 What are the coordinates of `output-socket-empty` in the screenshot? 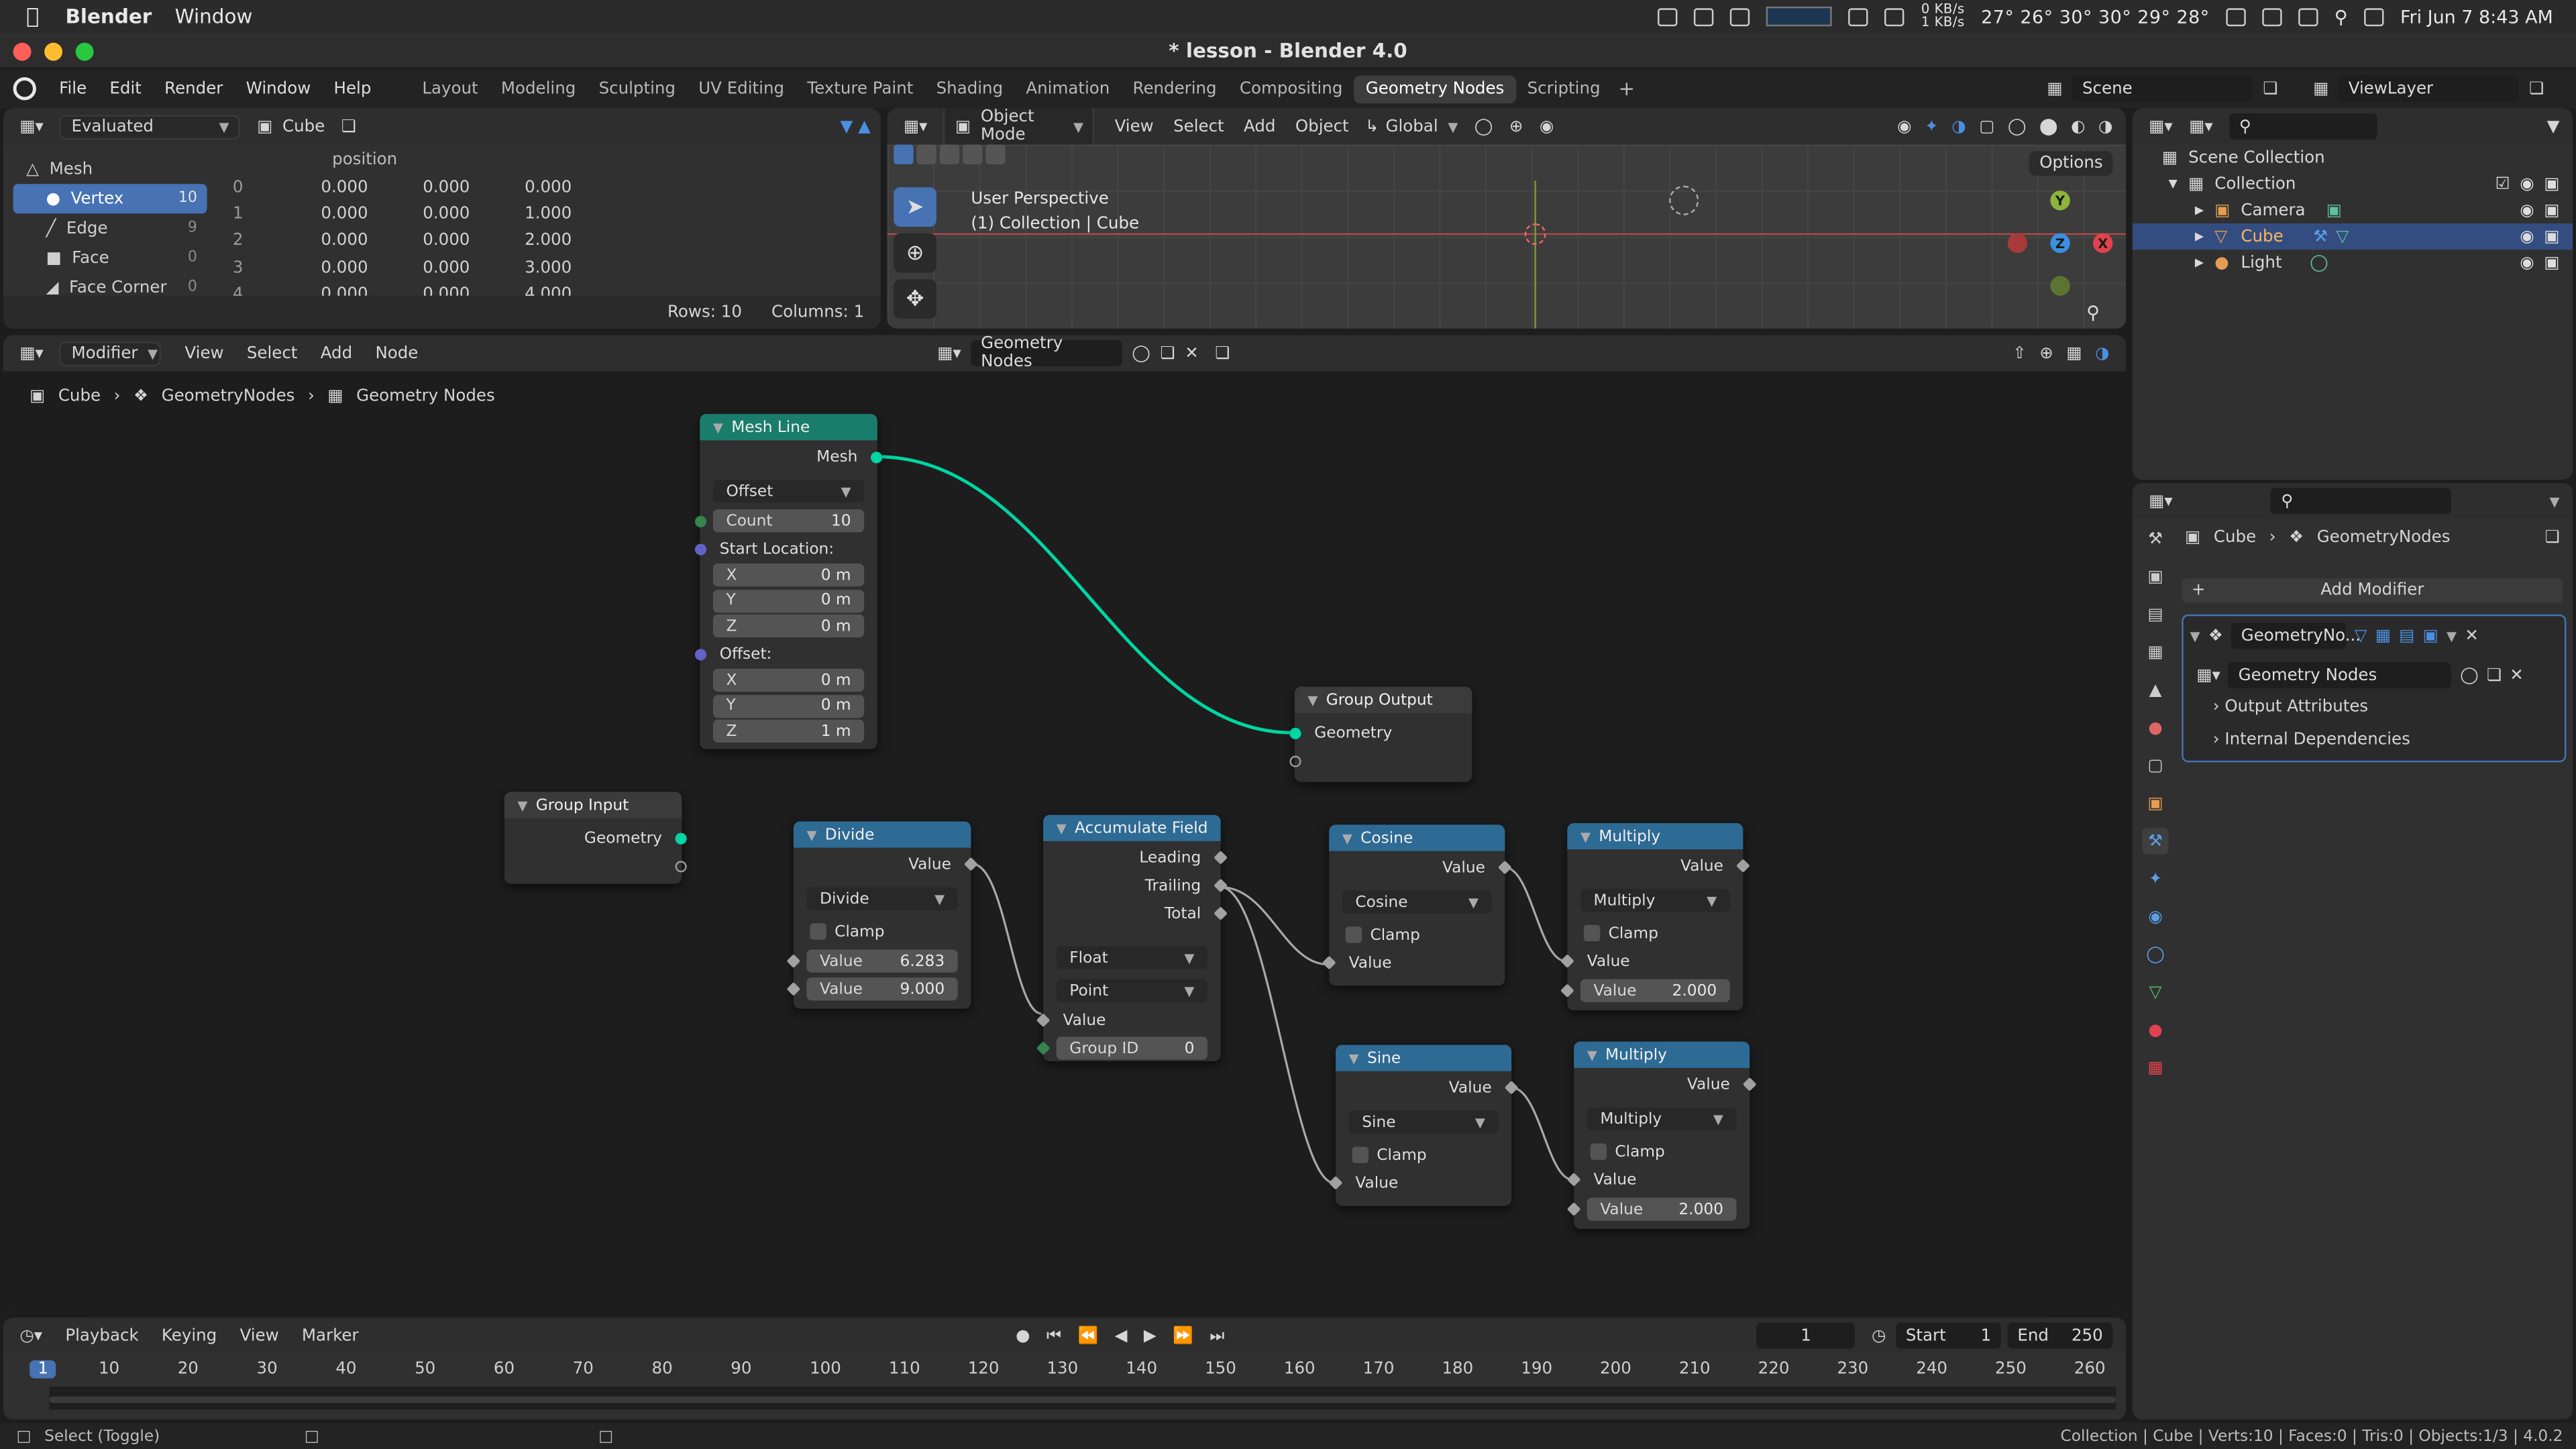 It's located at (681, 867).